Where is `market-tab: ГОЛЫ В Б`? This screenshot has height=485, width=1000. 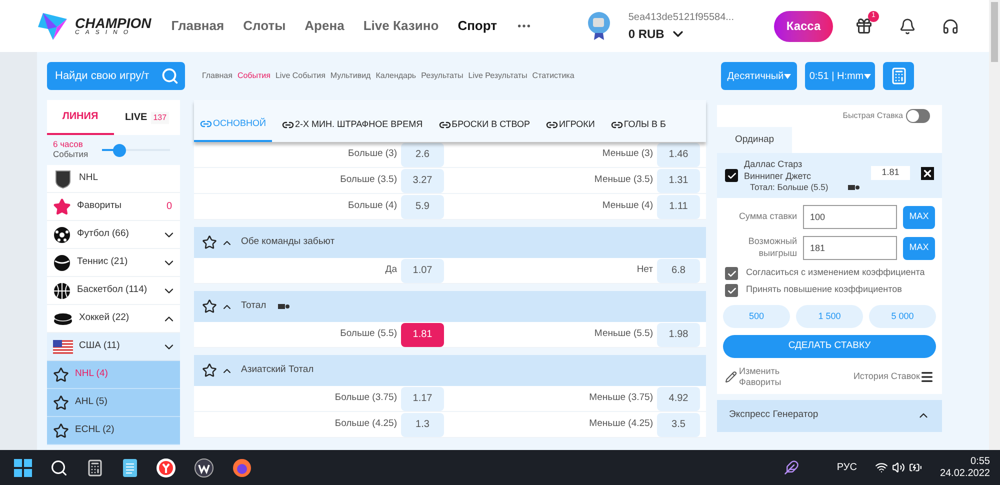
market-tab: ГОЛЫ В Б is located at coordinates (638, 125).